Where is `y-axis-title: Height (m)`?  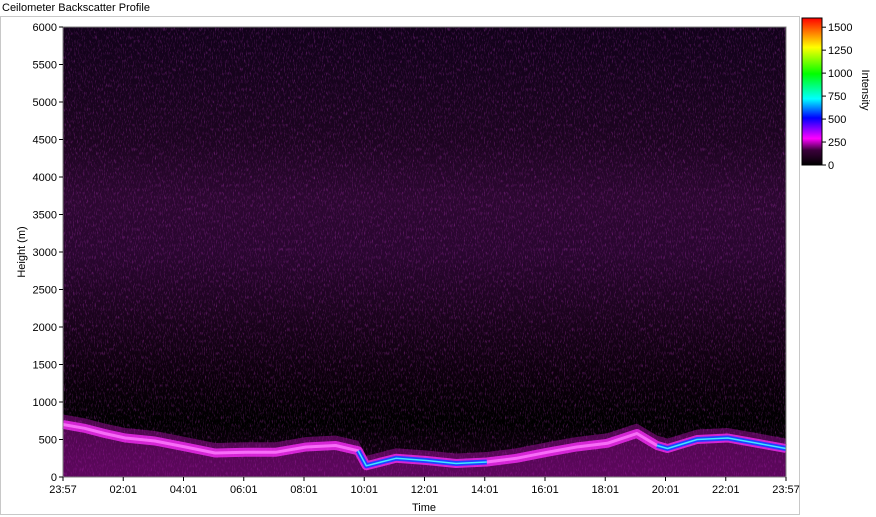
y-axis-title: Height (m) is located at coordinates (22, 251).